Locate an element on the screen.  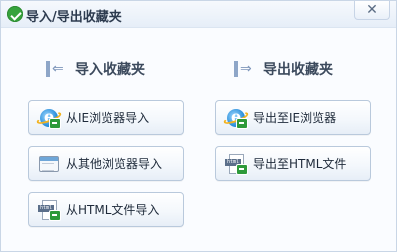
close-icon: ✕ is located at coordinates (372, 10).